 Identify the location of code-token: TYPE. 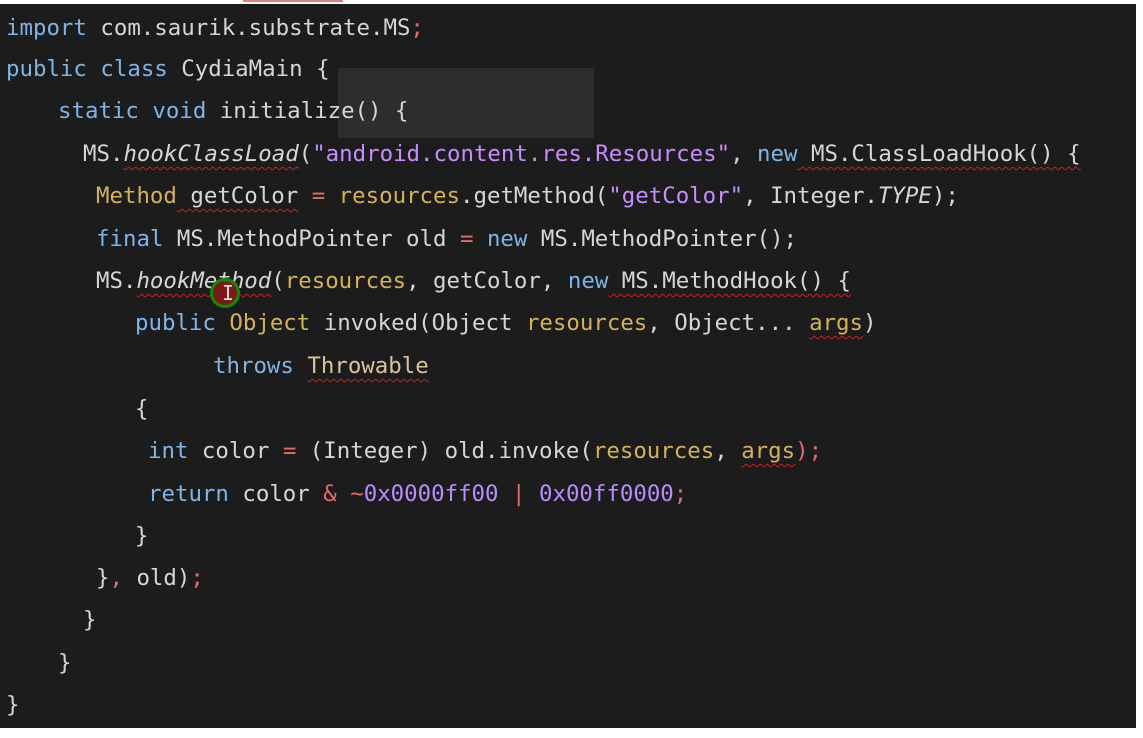
(904, 196).